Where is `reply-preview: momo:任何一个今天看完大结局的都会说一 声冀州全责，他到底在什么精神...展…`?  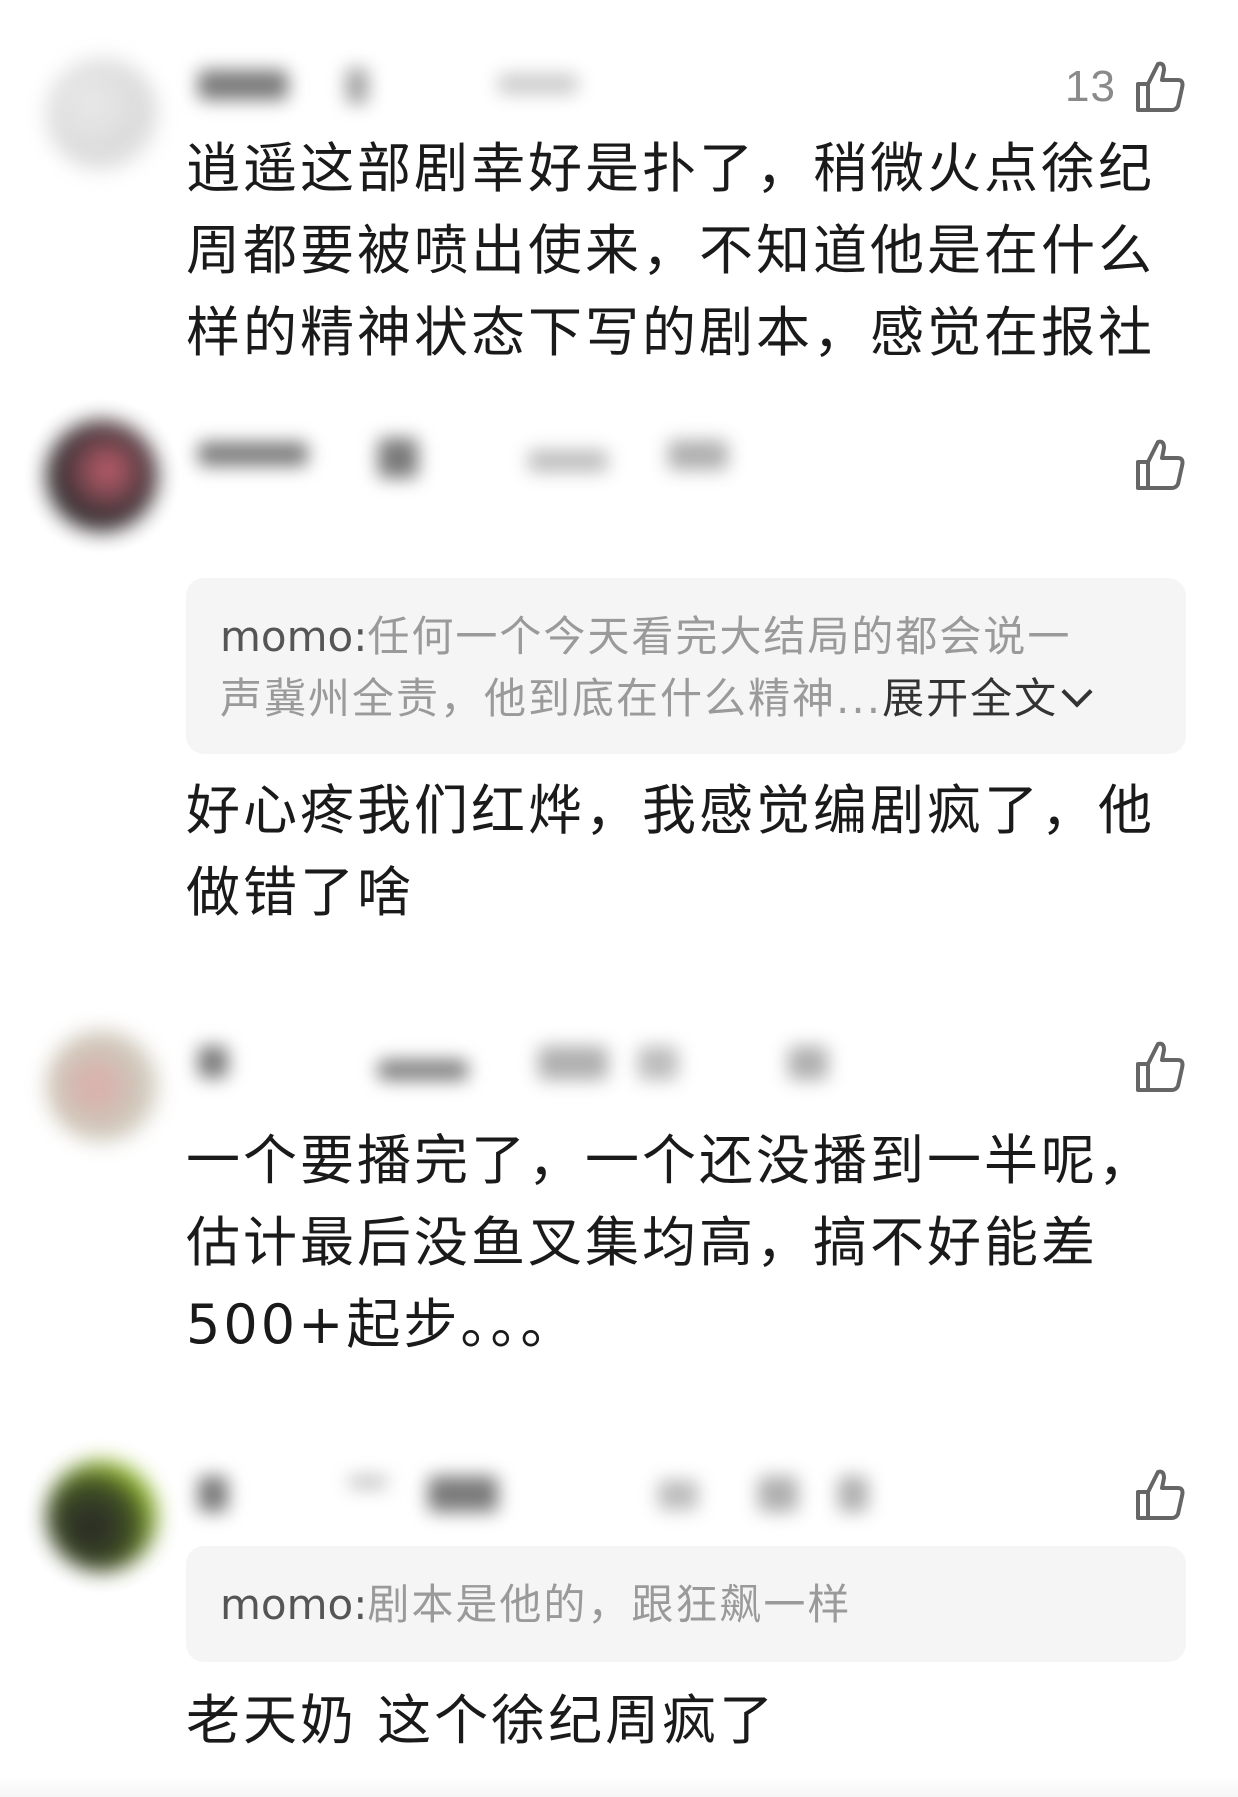
reply-preview: momo:任何一个今天看完大结局的都会说一 声冀州全责，他到底在什么精神...展… is located at coordinates (686, 666).